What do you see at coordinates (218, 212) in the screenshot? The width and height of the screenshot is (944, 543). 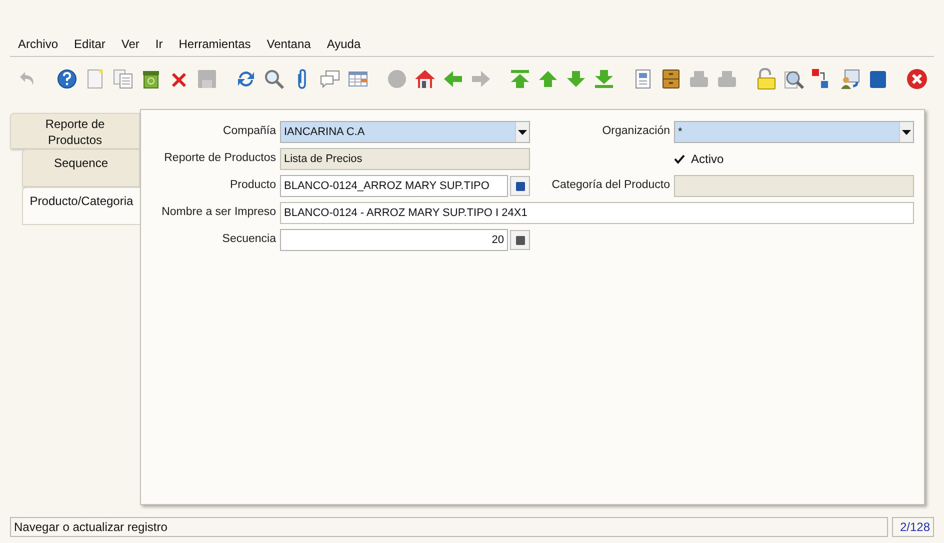 I see `field-label: Nombre a ser Impreso` at bounding box center [218, 212].